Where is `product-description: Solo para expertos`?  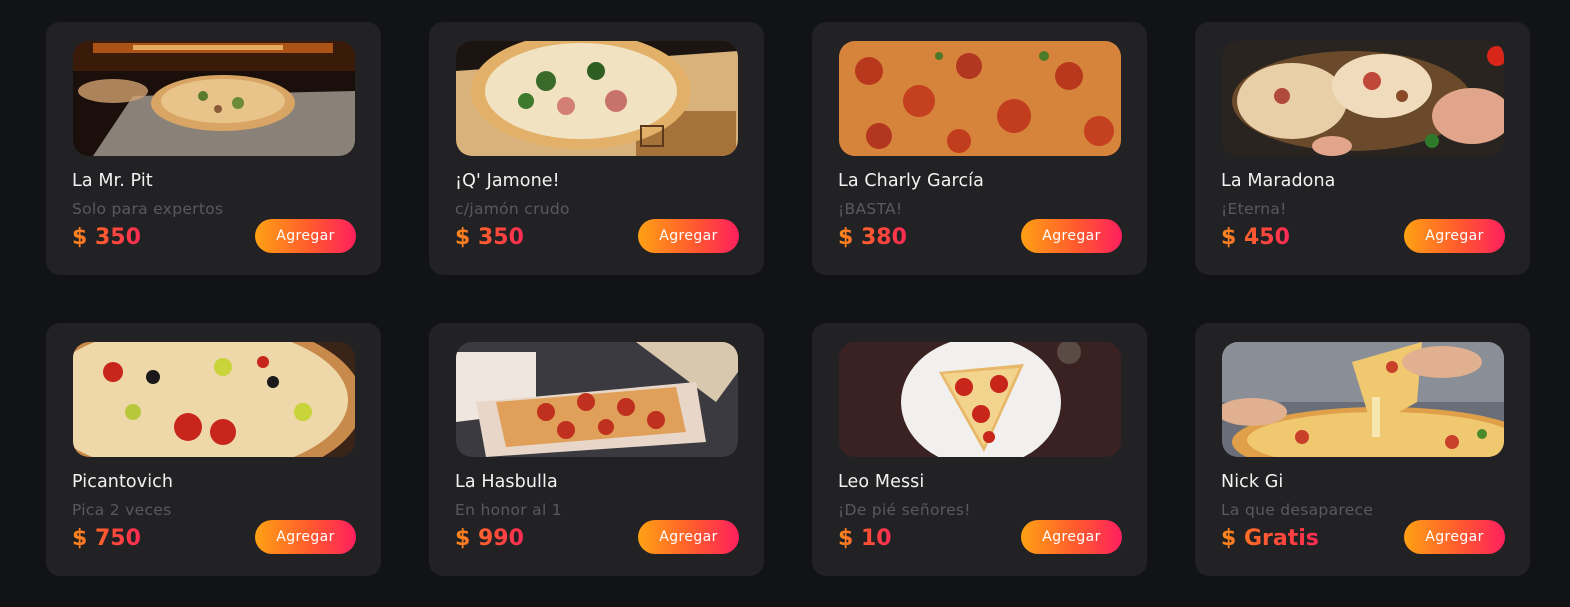
product-description: Solo para expertos is located at coordinates (148, 209).